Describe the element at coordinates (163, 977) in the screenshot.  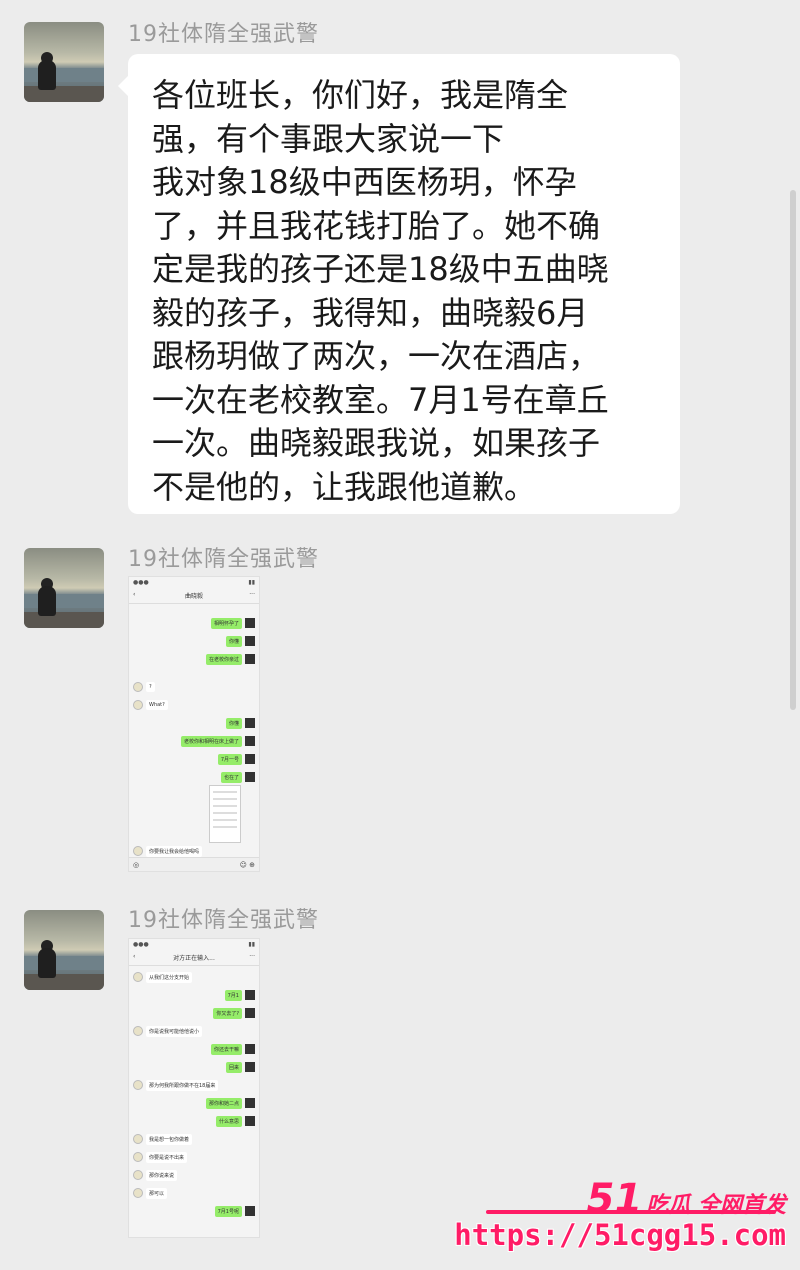
I see `list-item: 从我们这分支开始` at that location.